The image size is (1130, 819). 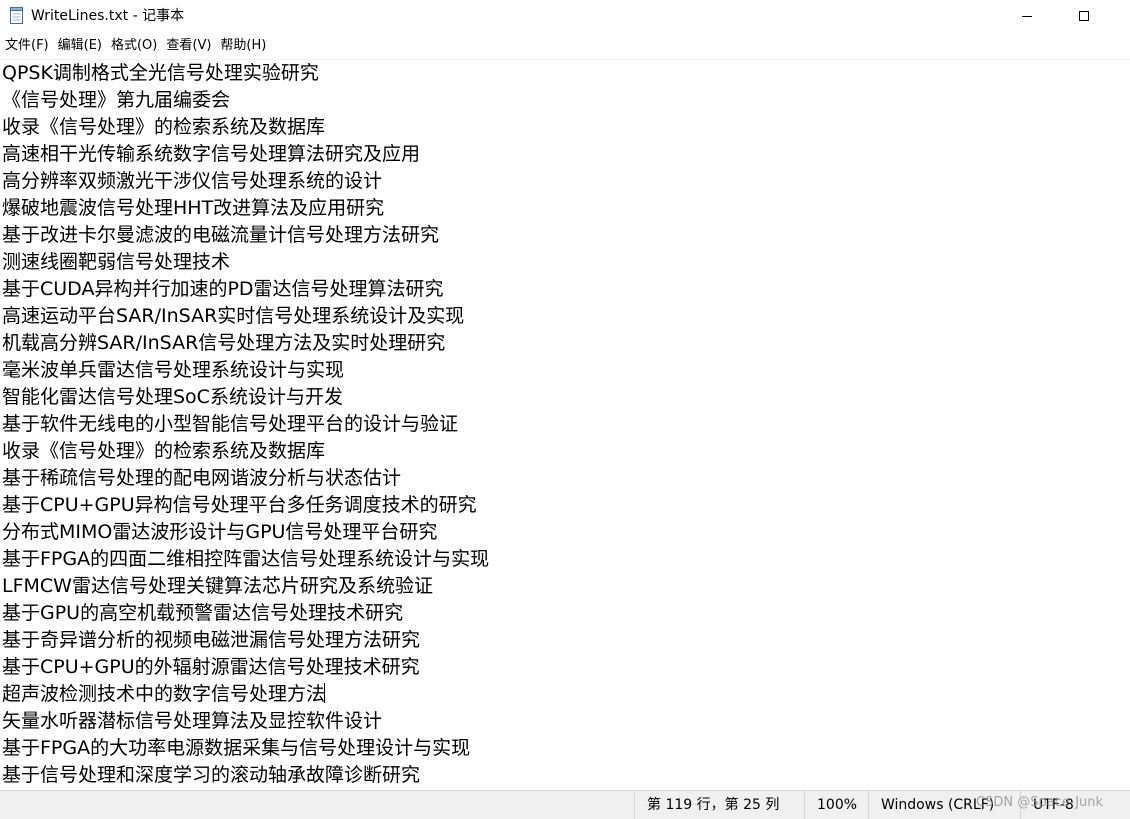 I want to click on menu-file: 文件(F), so click(x=26, y=46).